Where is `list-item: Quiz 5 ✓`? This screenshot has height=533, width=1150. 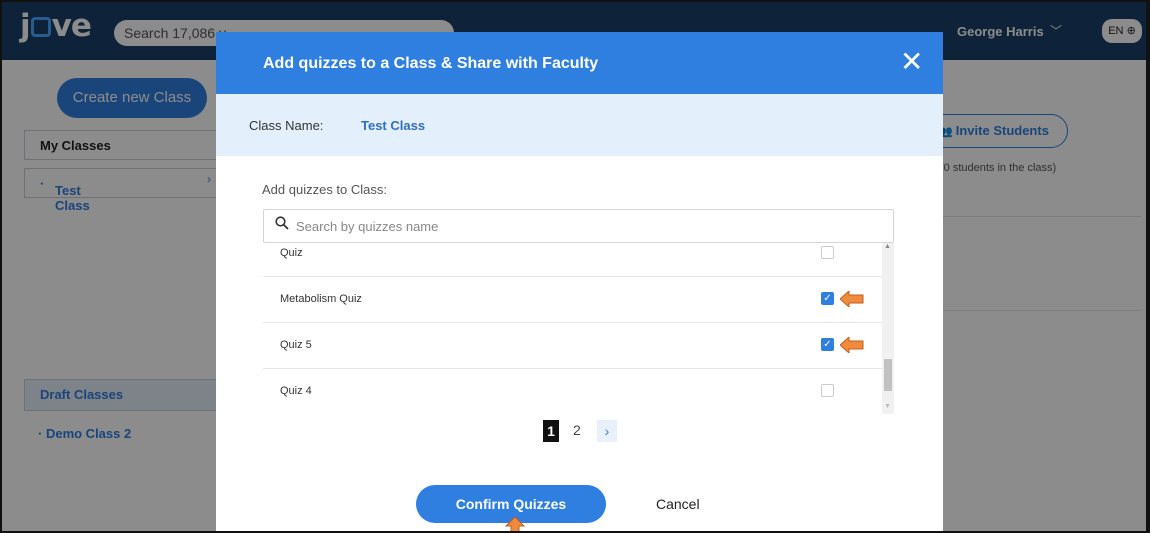
list-item: Quiz 5 ✓ is located at coordinates (573, 346).